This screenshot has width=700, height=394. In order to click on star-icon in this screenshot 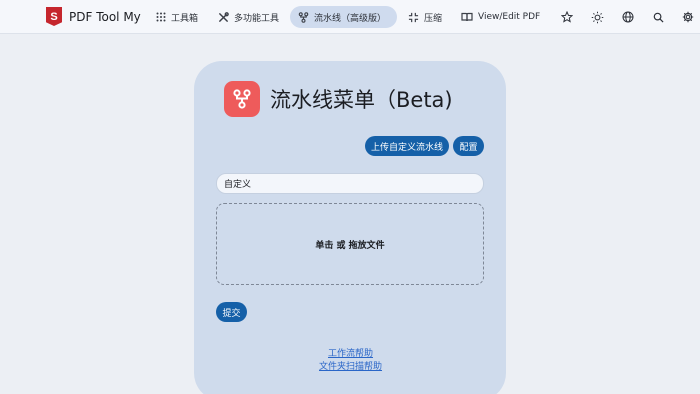, I will do `click(567, 17)`.